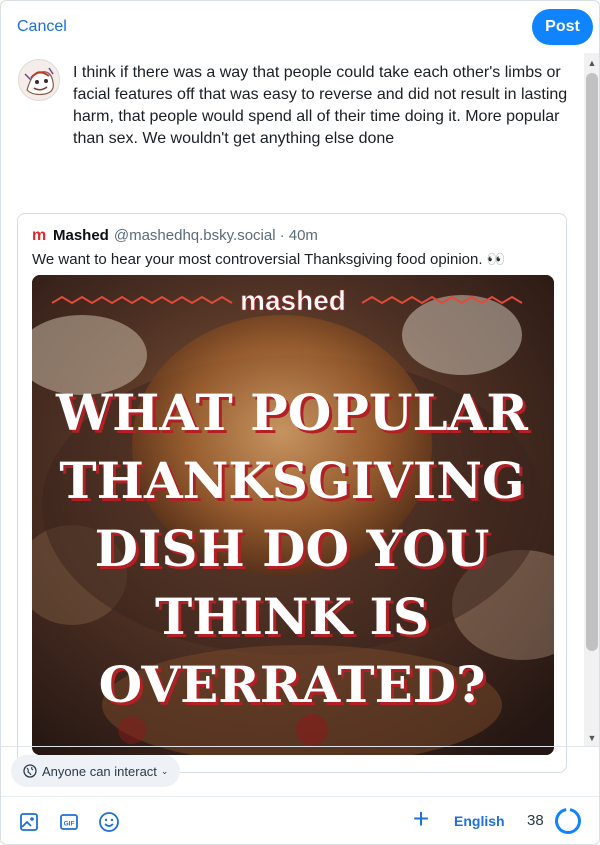 The height and width of the screenshot is (845, 600). I want to click on image-icon, so click(29, 822).